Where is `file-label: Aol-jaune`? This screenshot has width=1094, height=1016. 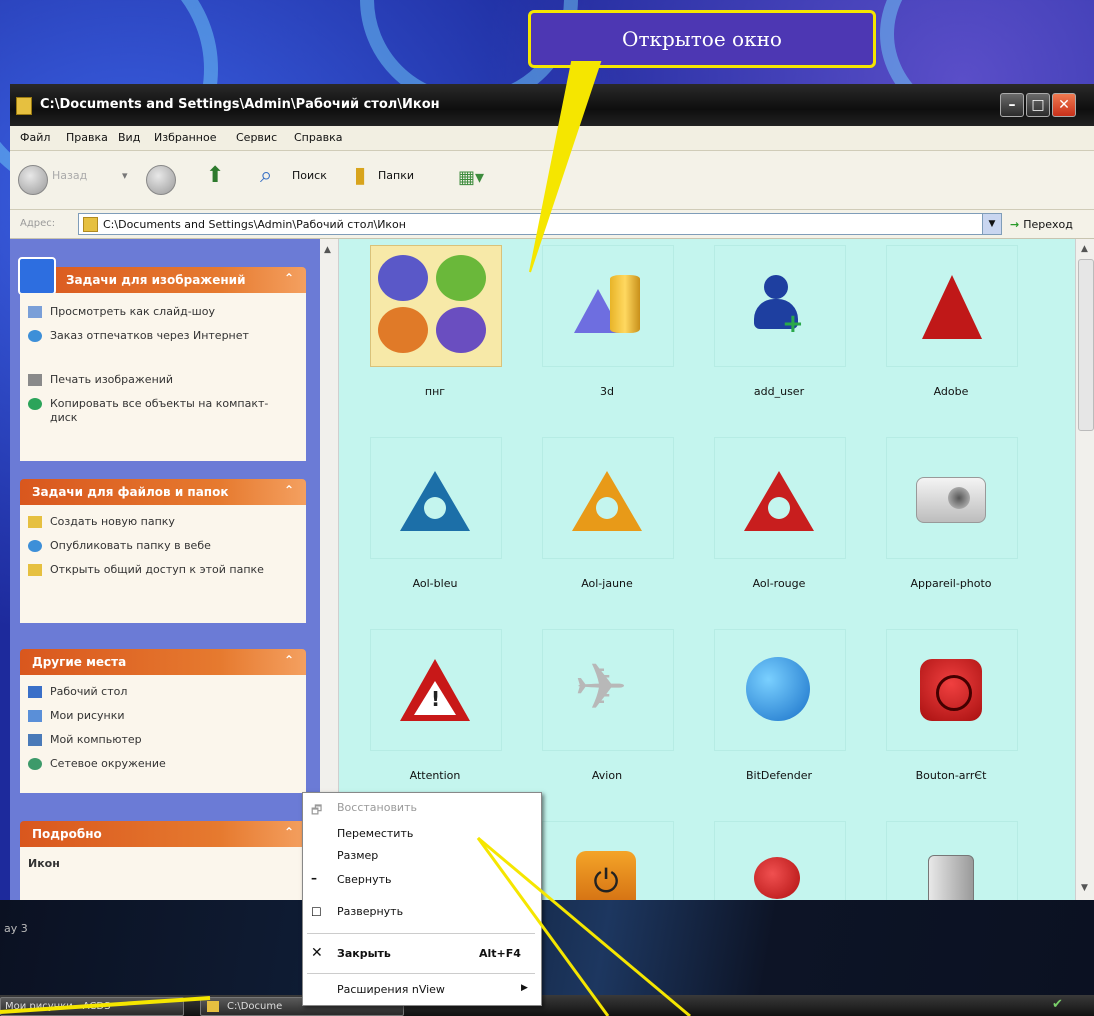 file-label: Aol-jaune is located at coordinates (607, 583).